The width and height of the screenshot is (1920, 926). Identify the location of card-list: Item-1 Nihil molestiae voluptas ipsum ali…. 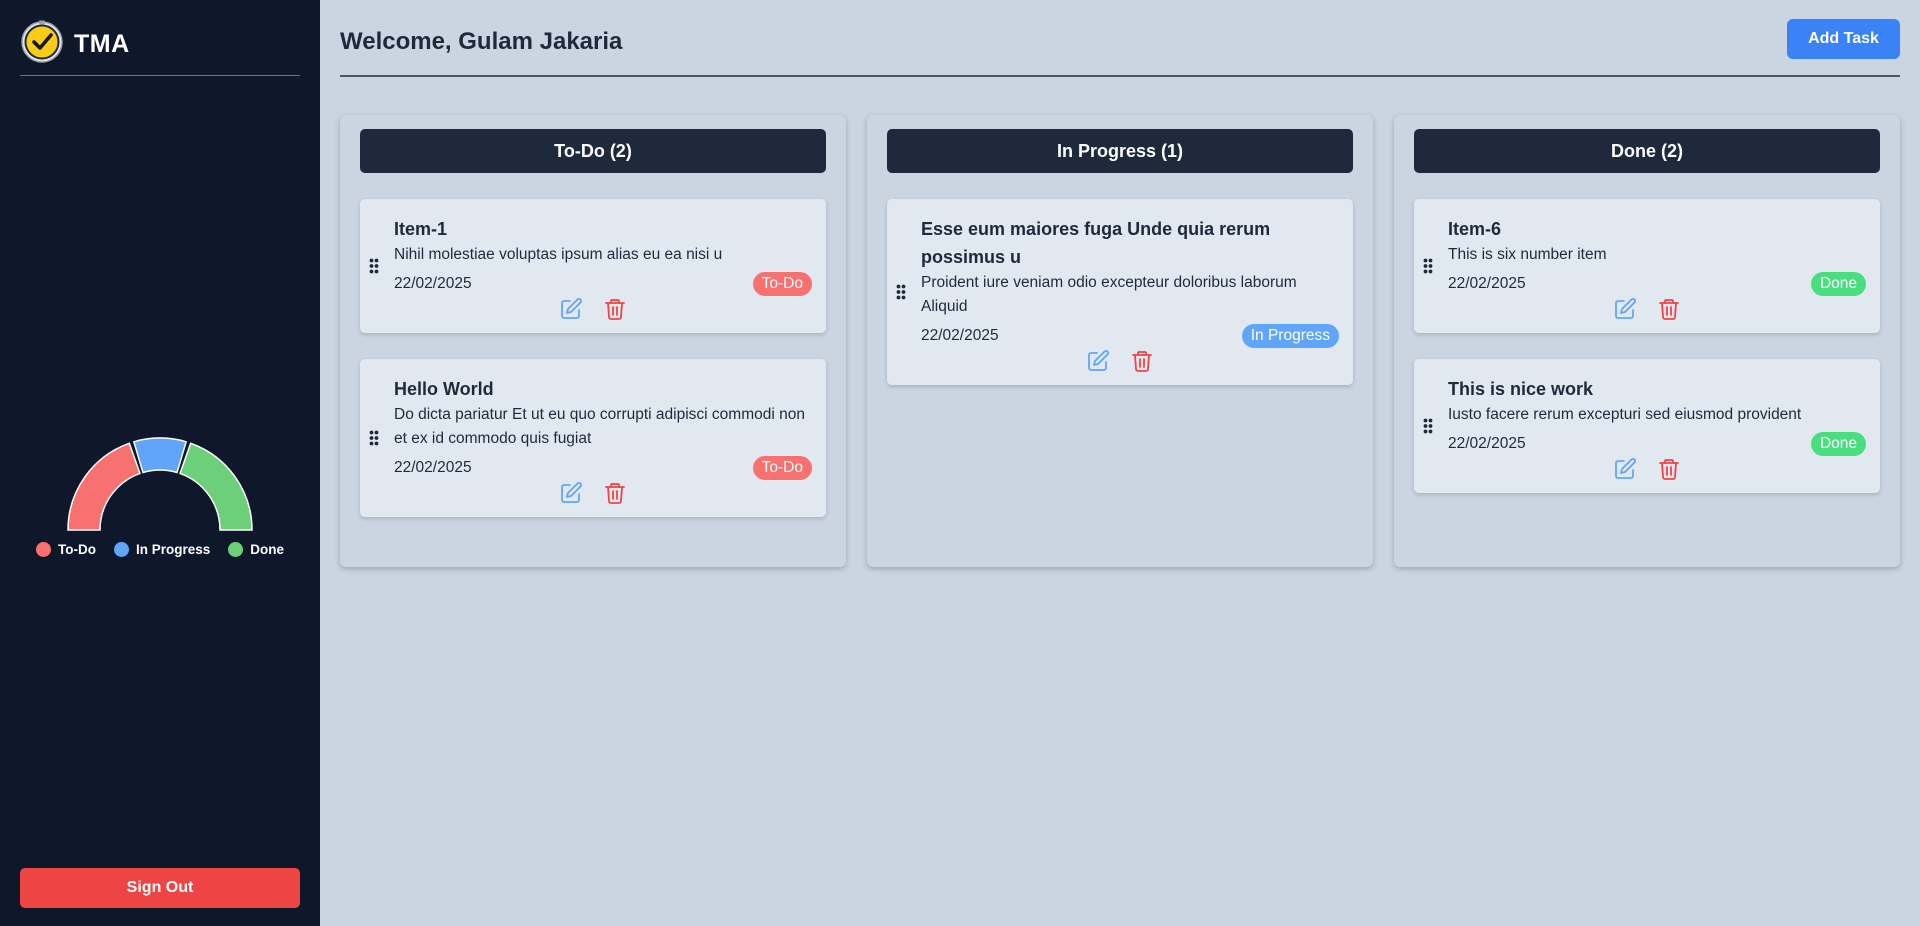
(593, 358).